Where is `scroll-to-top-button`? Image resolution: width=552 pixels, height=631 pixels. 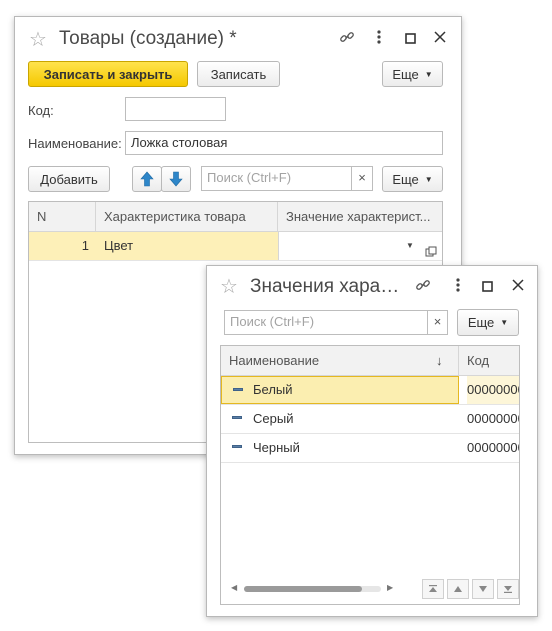 scroll-to-top-button is located at coordinates (433, 589).